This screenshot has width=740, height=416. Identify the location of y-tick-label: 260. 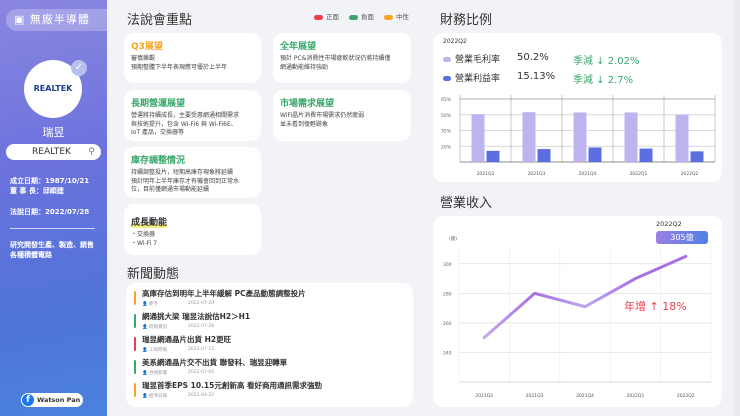
(447, 324).